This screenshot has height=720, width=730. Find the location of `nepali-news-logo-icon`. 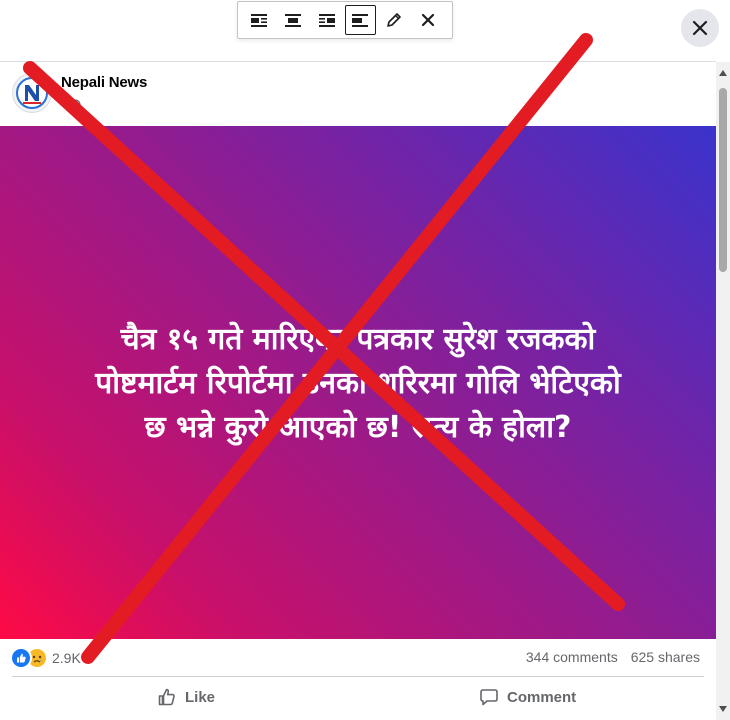

nepali-news-logo-icon is located at coordinates (32, 93).